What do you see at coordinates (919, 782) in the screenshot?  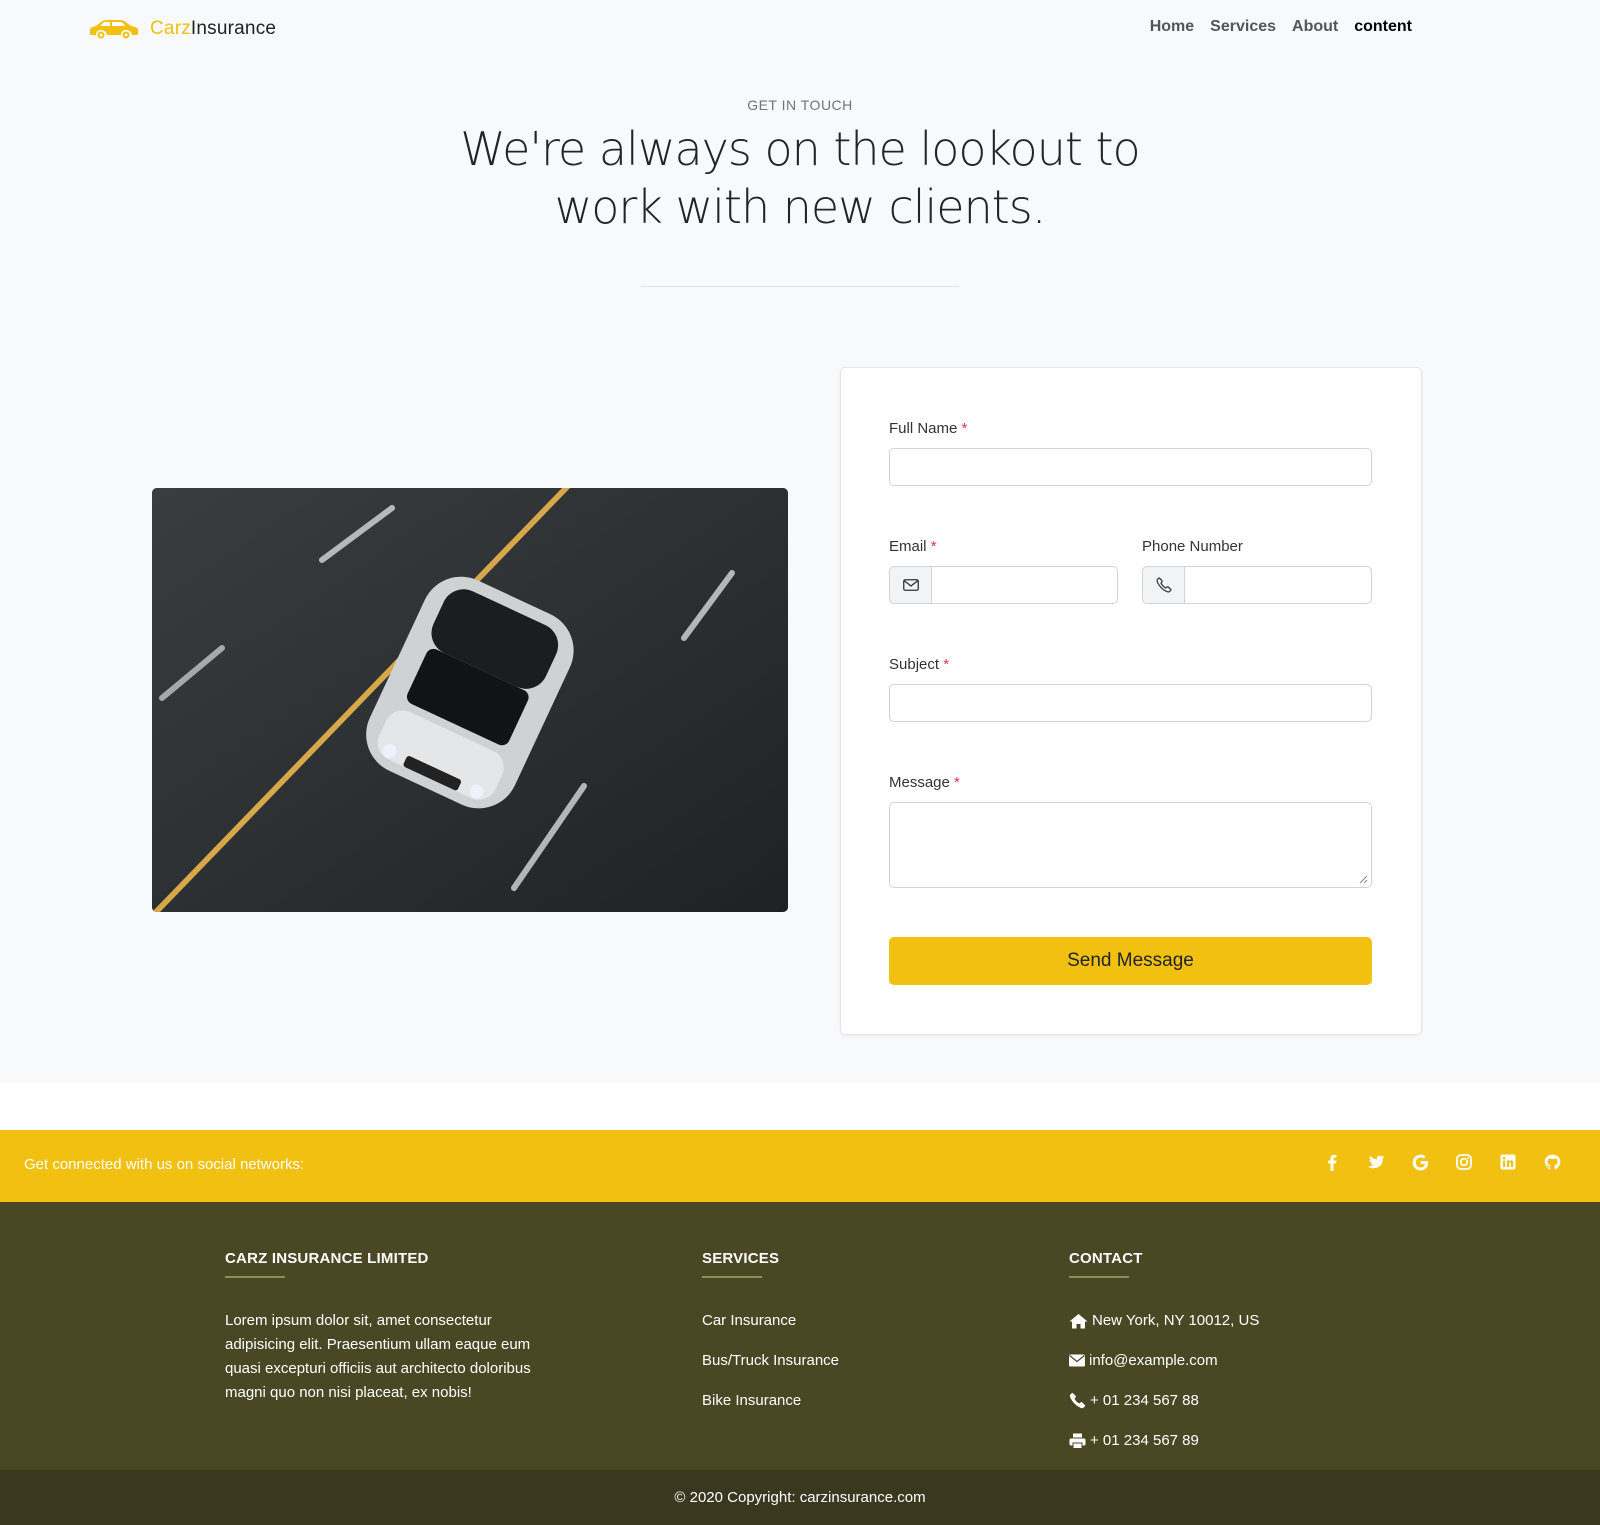 I see `message-label-text: Message` at bounding box center [919, 782].